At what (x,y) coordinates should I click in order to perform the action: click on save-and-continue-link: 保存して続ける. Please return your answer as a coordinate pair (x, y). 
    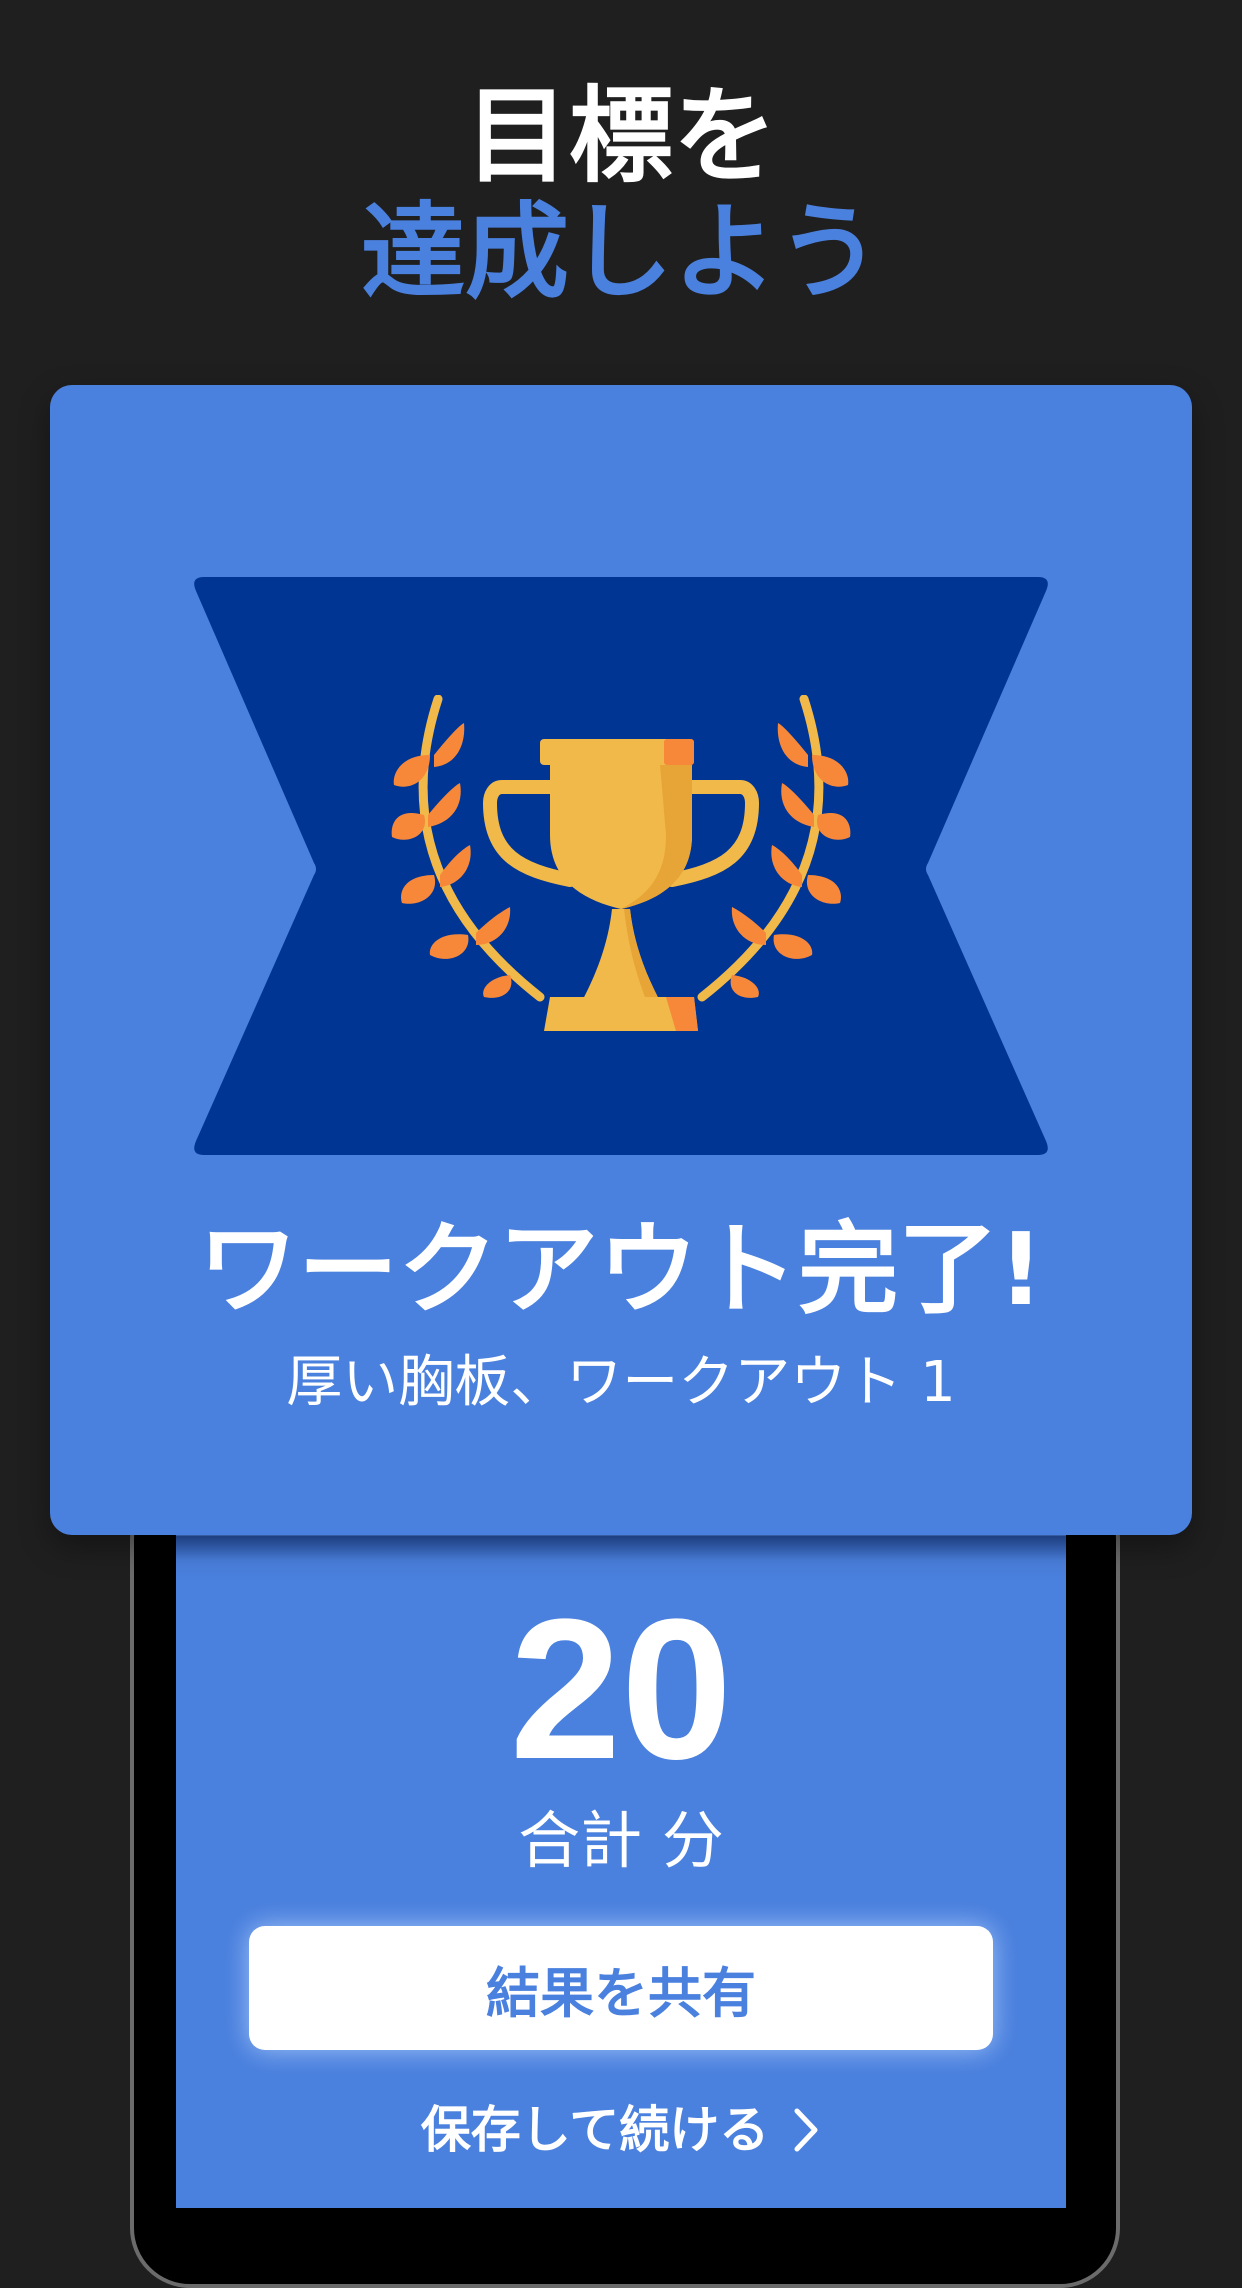
    Looking at the image, I should click on (621, 2130).